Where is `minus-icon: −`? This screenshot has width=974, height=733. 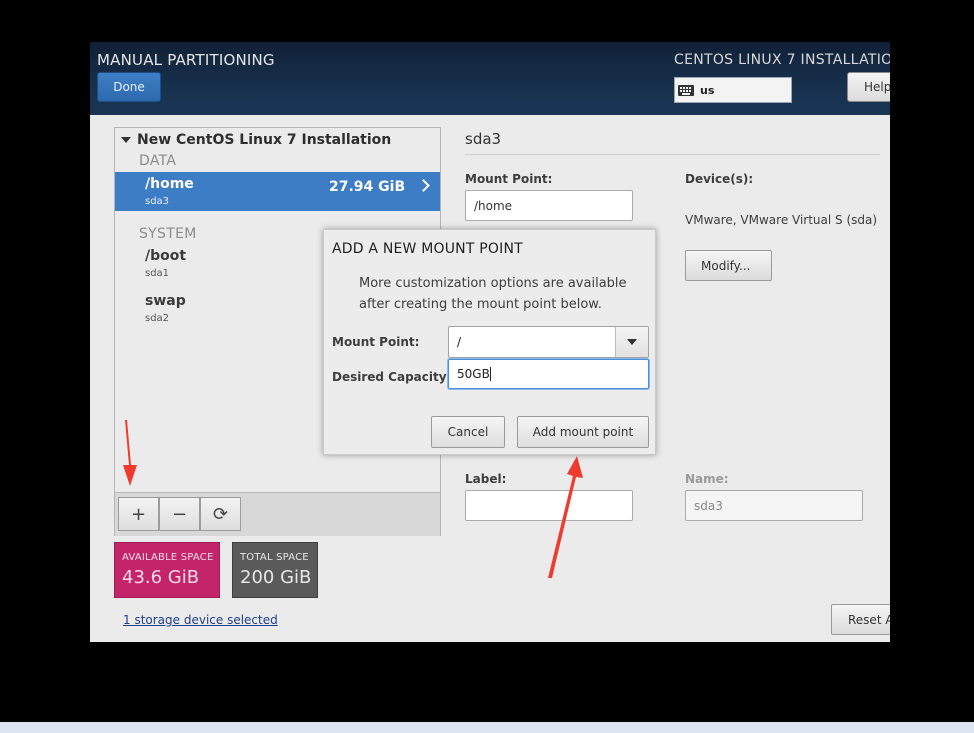
minus-icon: − is located at coordinates (179, 514).